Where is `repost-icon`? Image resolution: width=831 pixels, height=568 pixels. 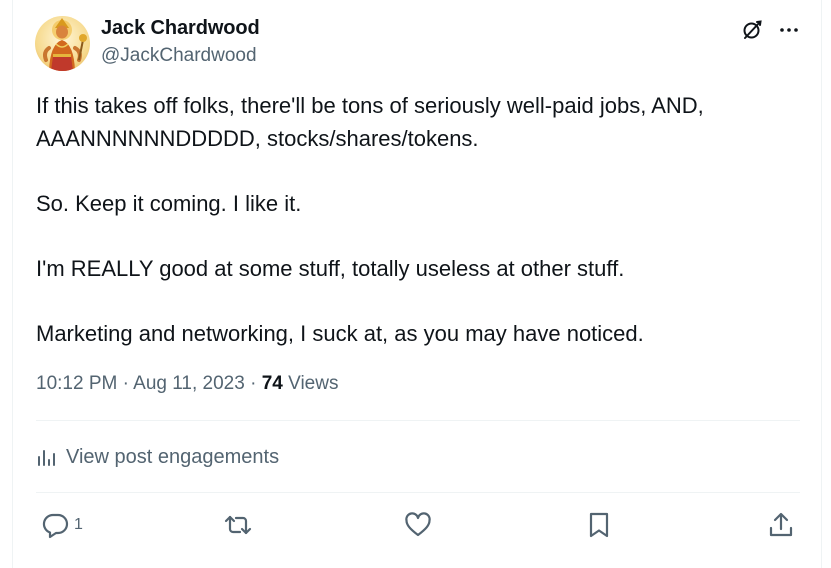 repost-icon is located at coordinates (238, 525).